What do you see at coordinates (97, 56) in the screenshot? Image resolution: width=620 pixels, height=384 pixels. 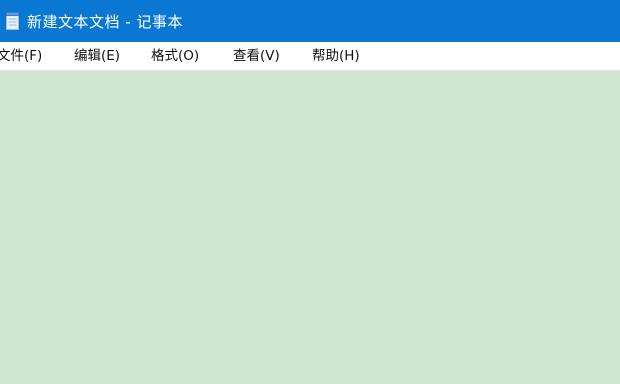 I see `menu-edit: 编辑(E)` at bounding box center [97, 56].